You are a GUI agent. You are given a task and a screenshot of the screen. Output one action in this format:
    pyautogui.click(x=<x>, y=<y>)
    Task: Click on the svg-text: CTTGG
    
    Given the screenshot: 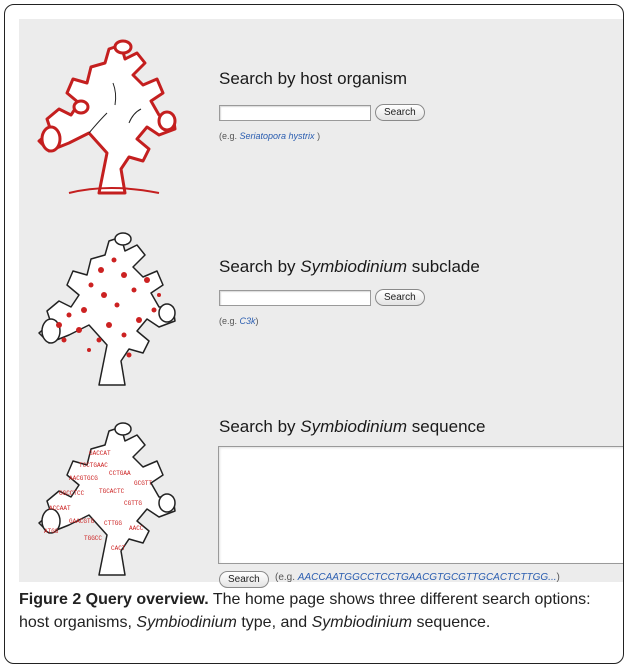 What is the action you would take?
    pyautogui.click(x=113, y=523)
    